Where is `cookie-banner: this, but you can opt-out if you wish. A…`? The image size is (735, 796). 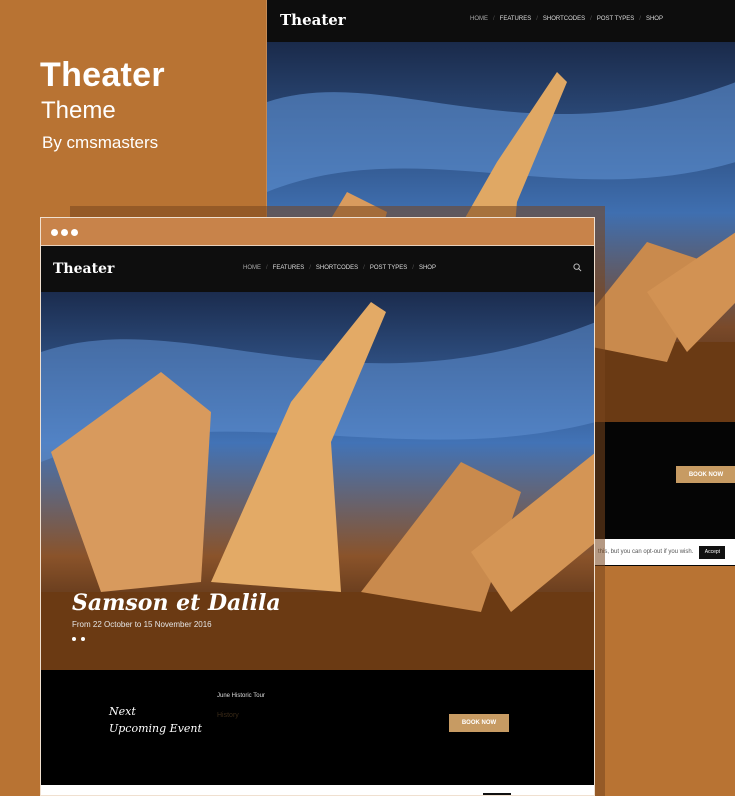 cookie-banner: this, but you can opt-out if you wish. A… is located at coordinates (663, 552).